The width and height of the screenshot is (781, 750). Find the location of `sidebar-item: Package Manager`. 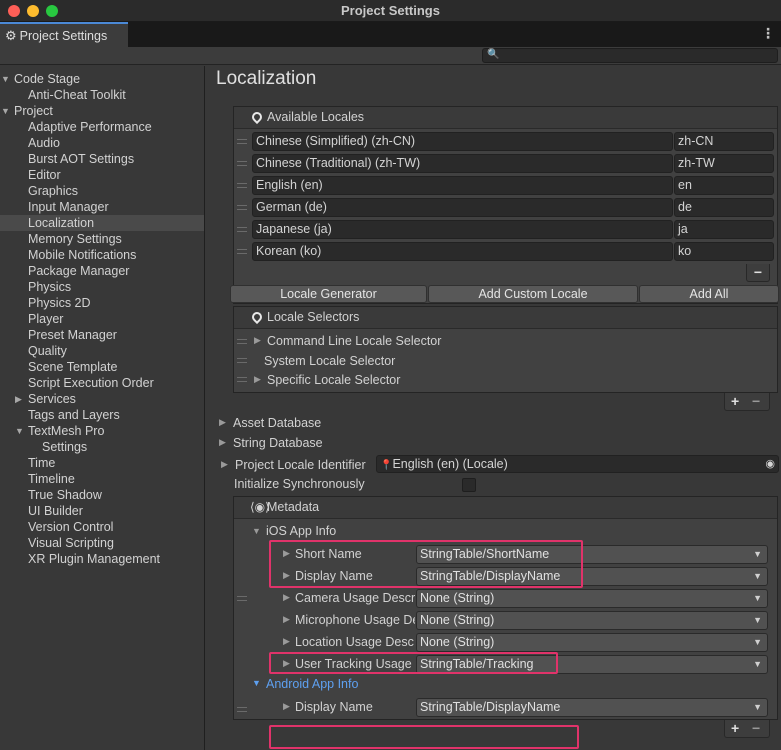

sidebar-item: Package Manager is located at coordinates (102, 271).